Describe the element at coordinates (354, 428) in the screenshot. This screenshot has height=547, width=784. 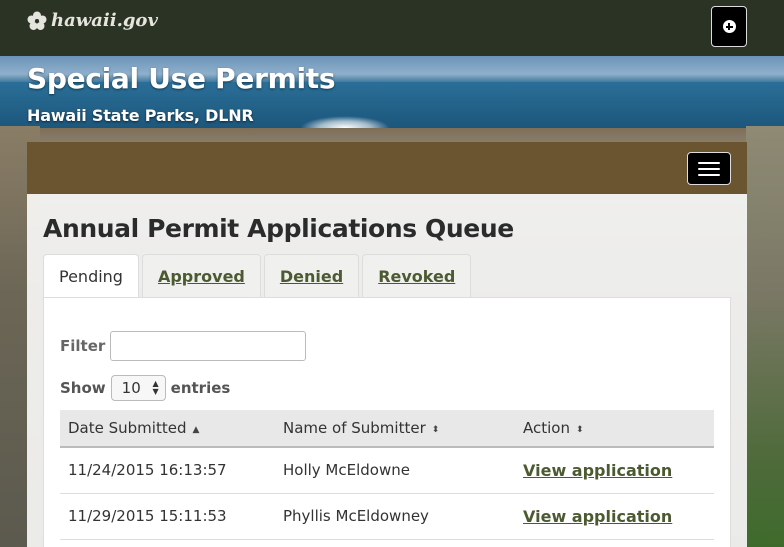
I see `column-header-name-label: Name of Submitter` at that location.